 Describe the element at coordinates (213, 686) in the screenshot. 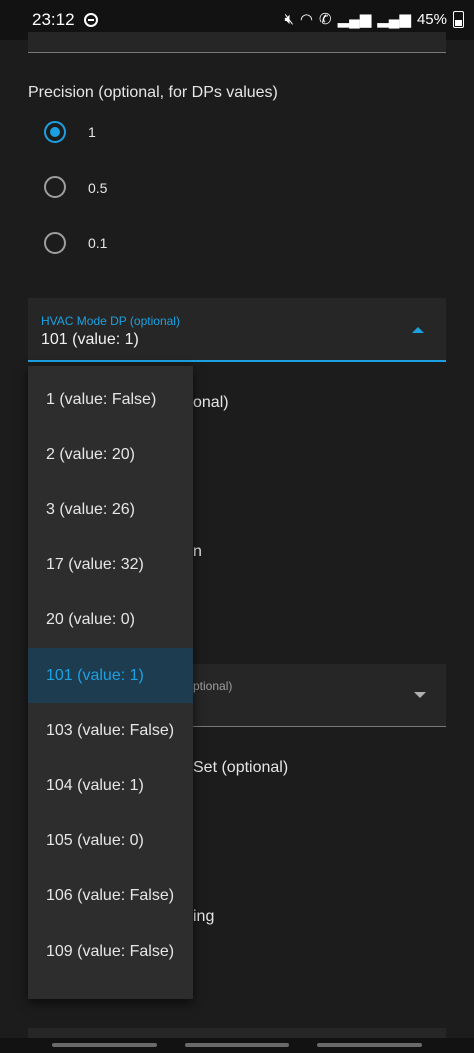

I see `hidden-select-label: ptional)` at that location.